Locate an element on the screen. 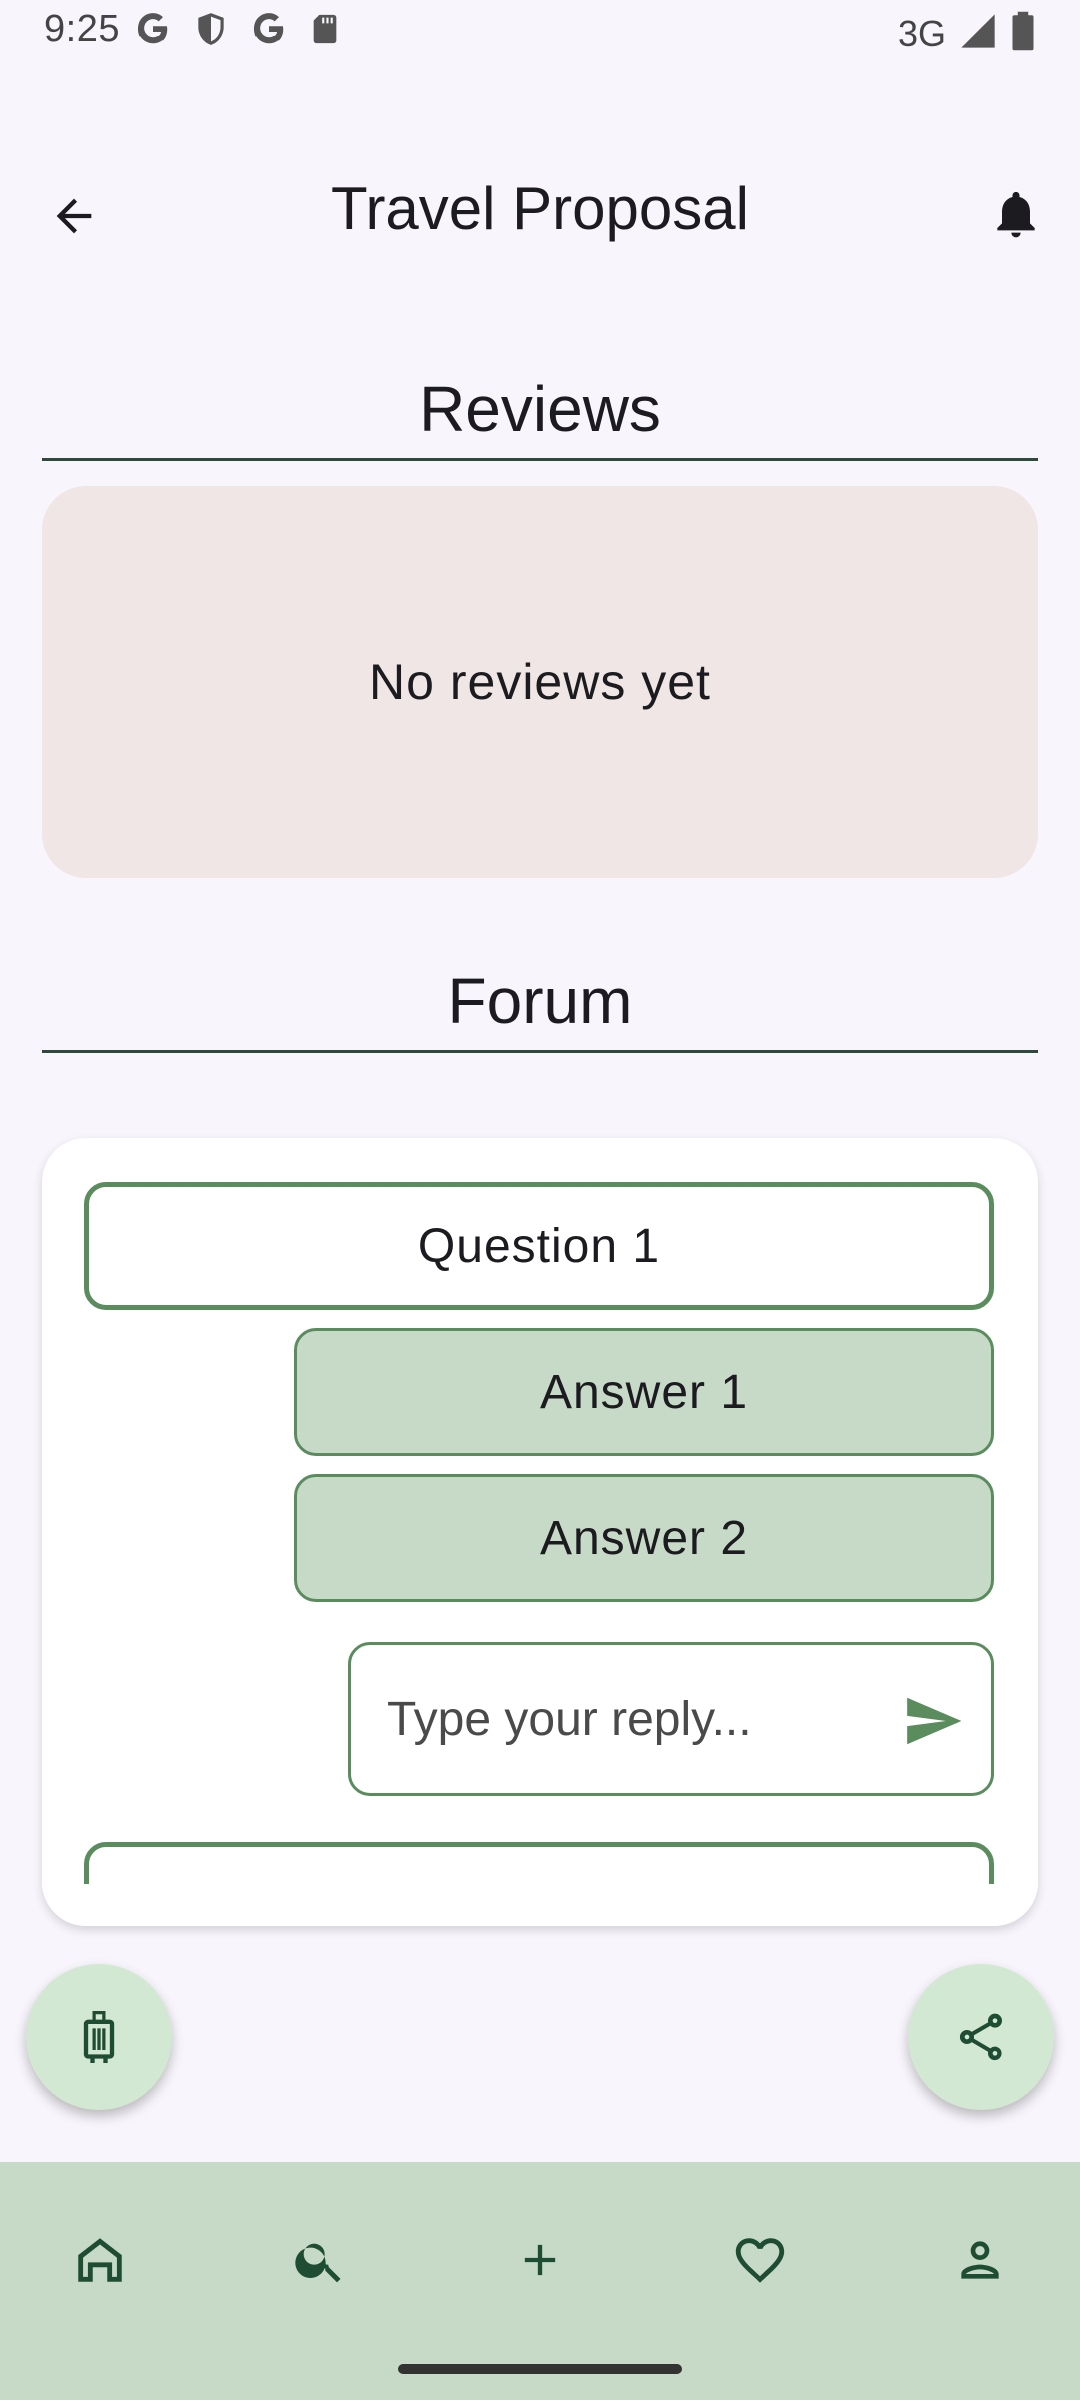  answer-text: Answer 1 is located at coordinates (644, 1392).